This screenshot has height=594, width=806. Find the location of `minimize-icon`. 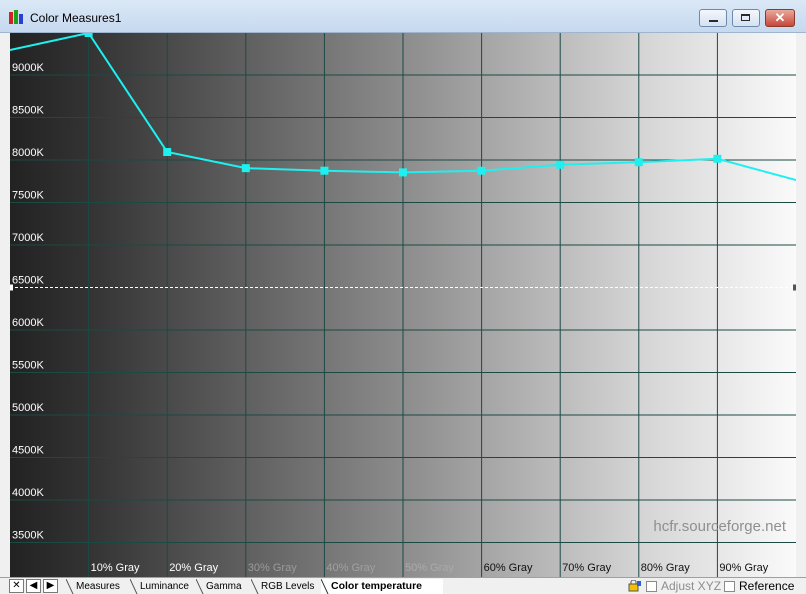

minimize-icon is located at coordinates (713, 21).